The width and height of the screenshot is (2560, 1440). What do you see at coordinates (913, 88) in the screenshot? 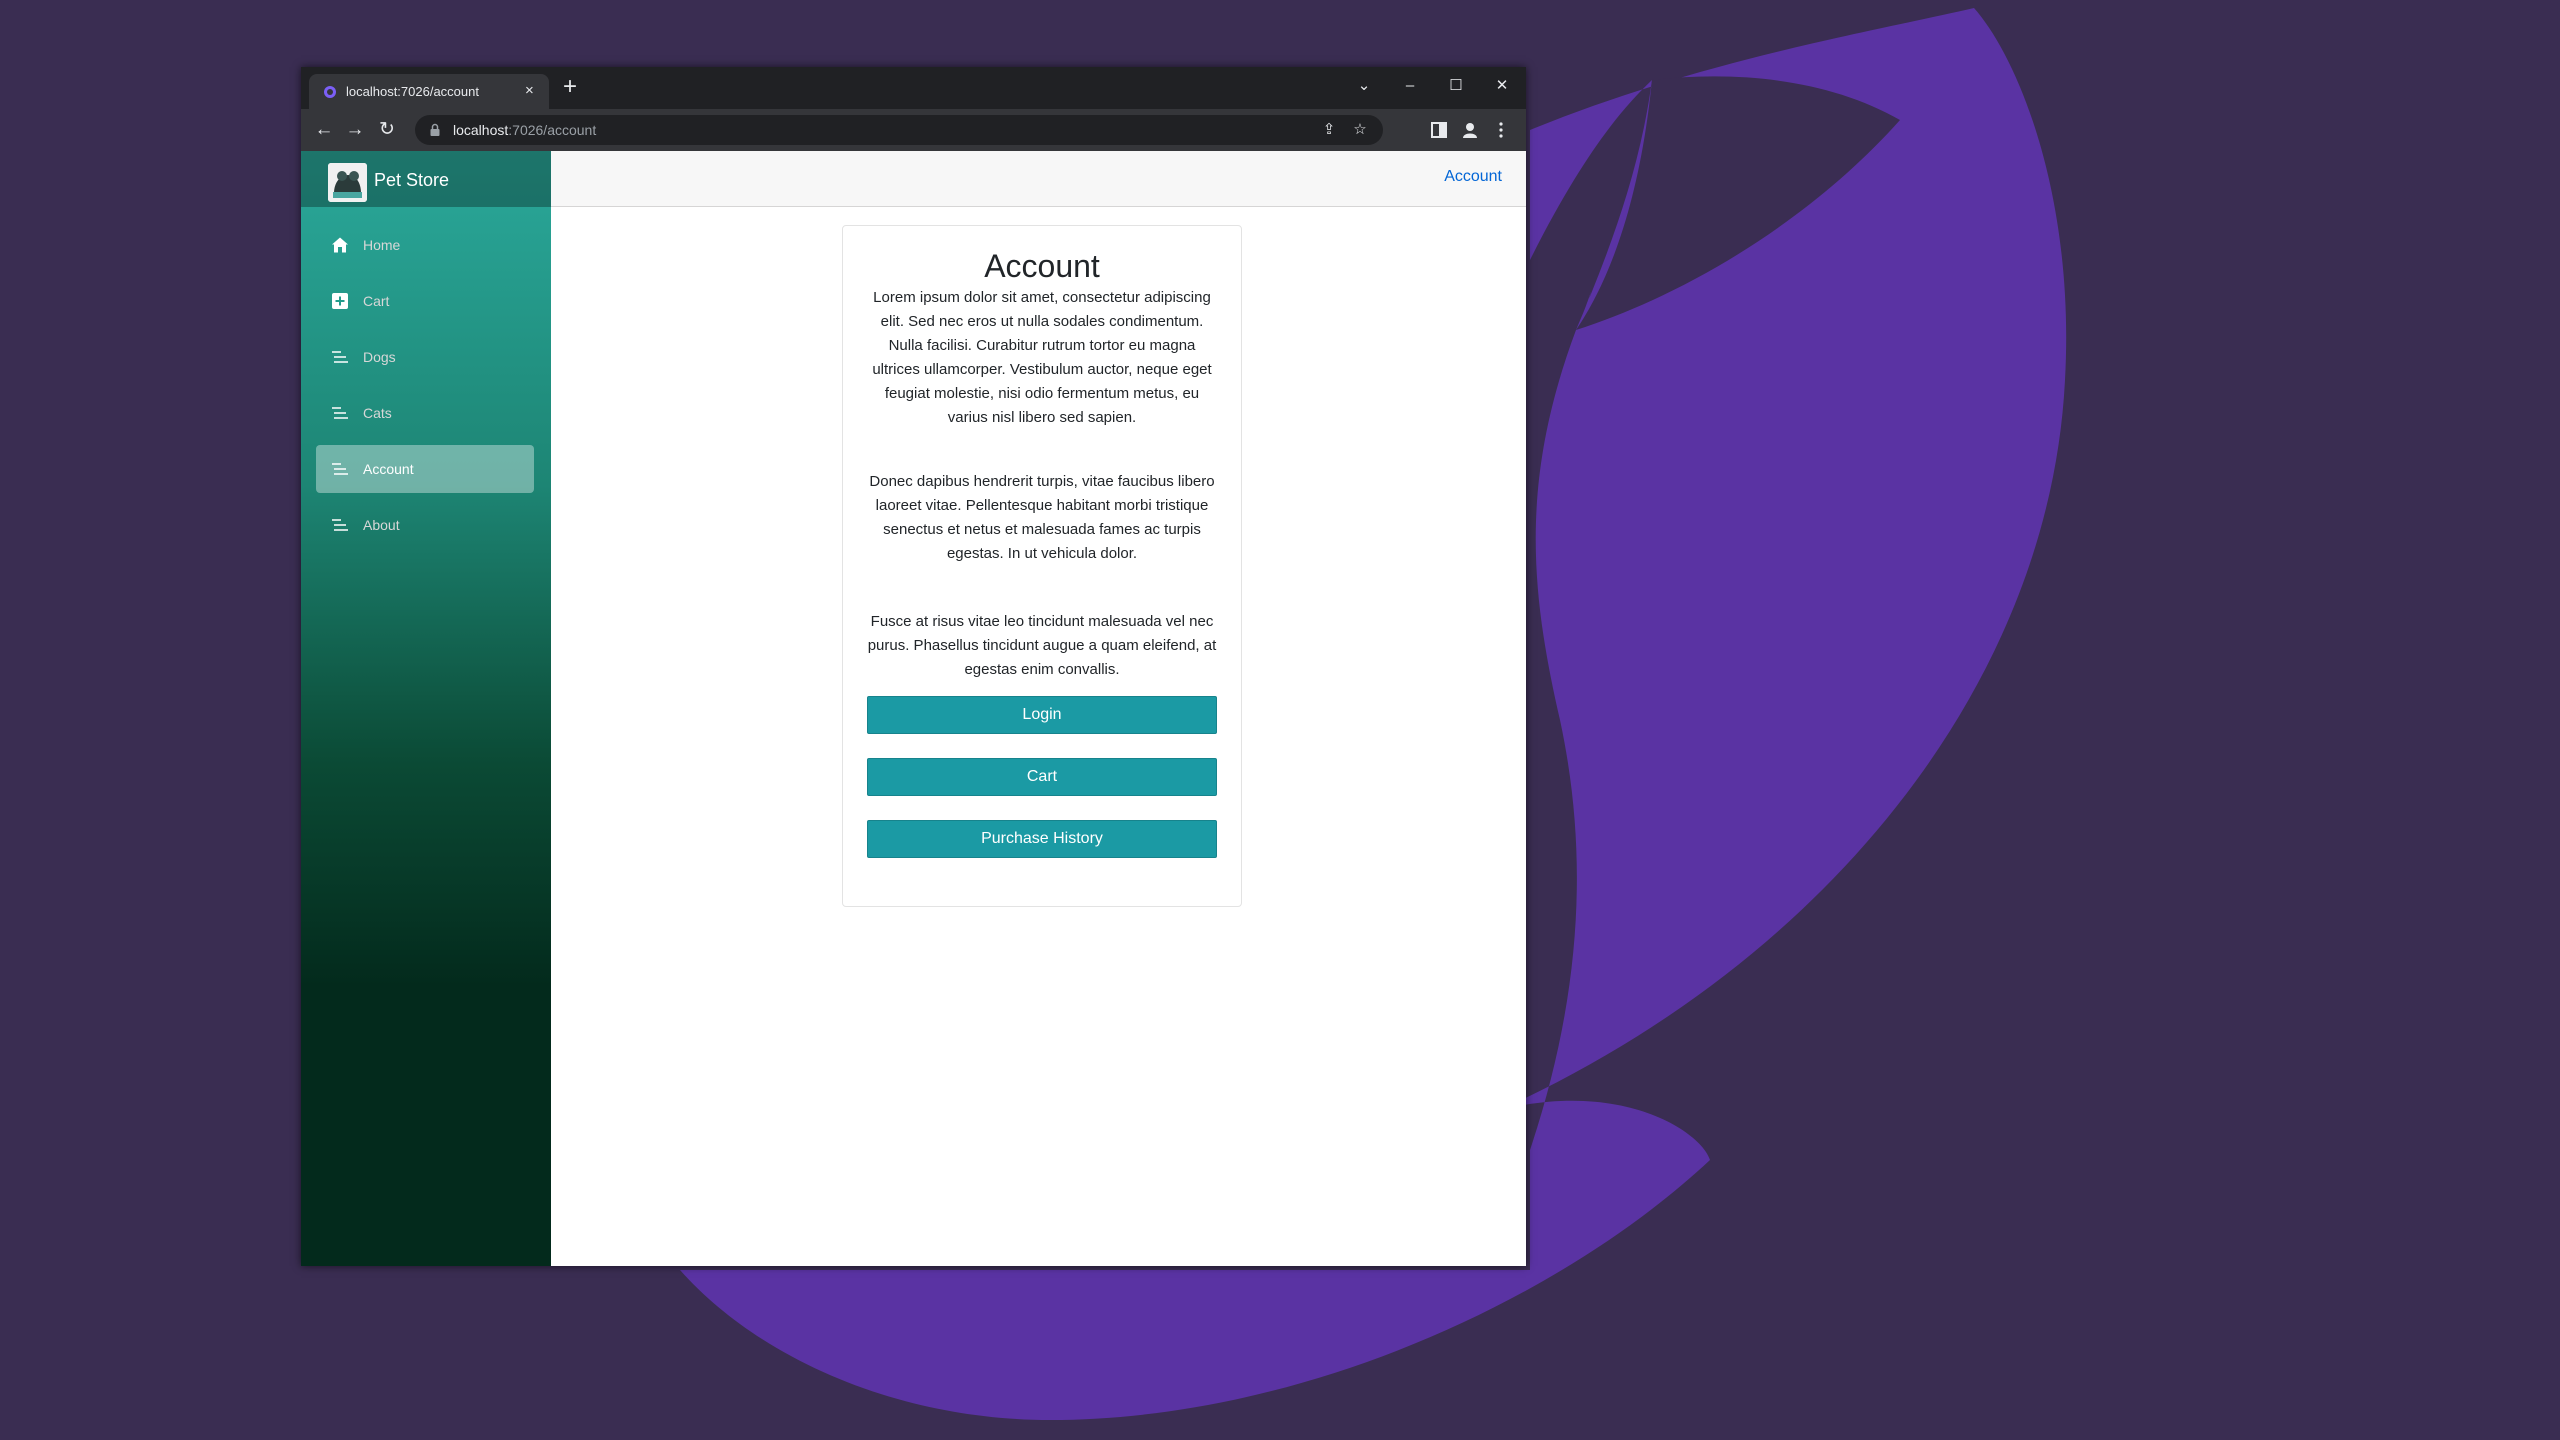
I see `tab-strip: localhost:7026/account × + ⌄ – ☐ ✕` at bounding box center [913, 88].